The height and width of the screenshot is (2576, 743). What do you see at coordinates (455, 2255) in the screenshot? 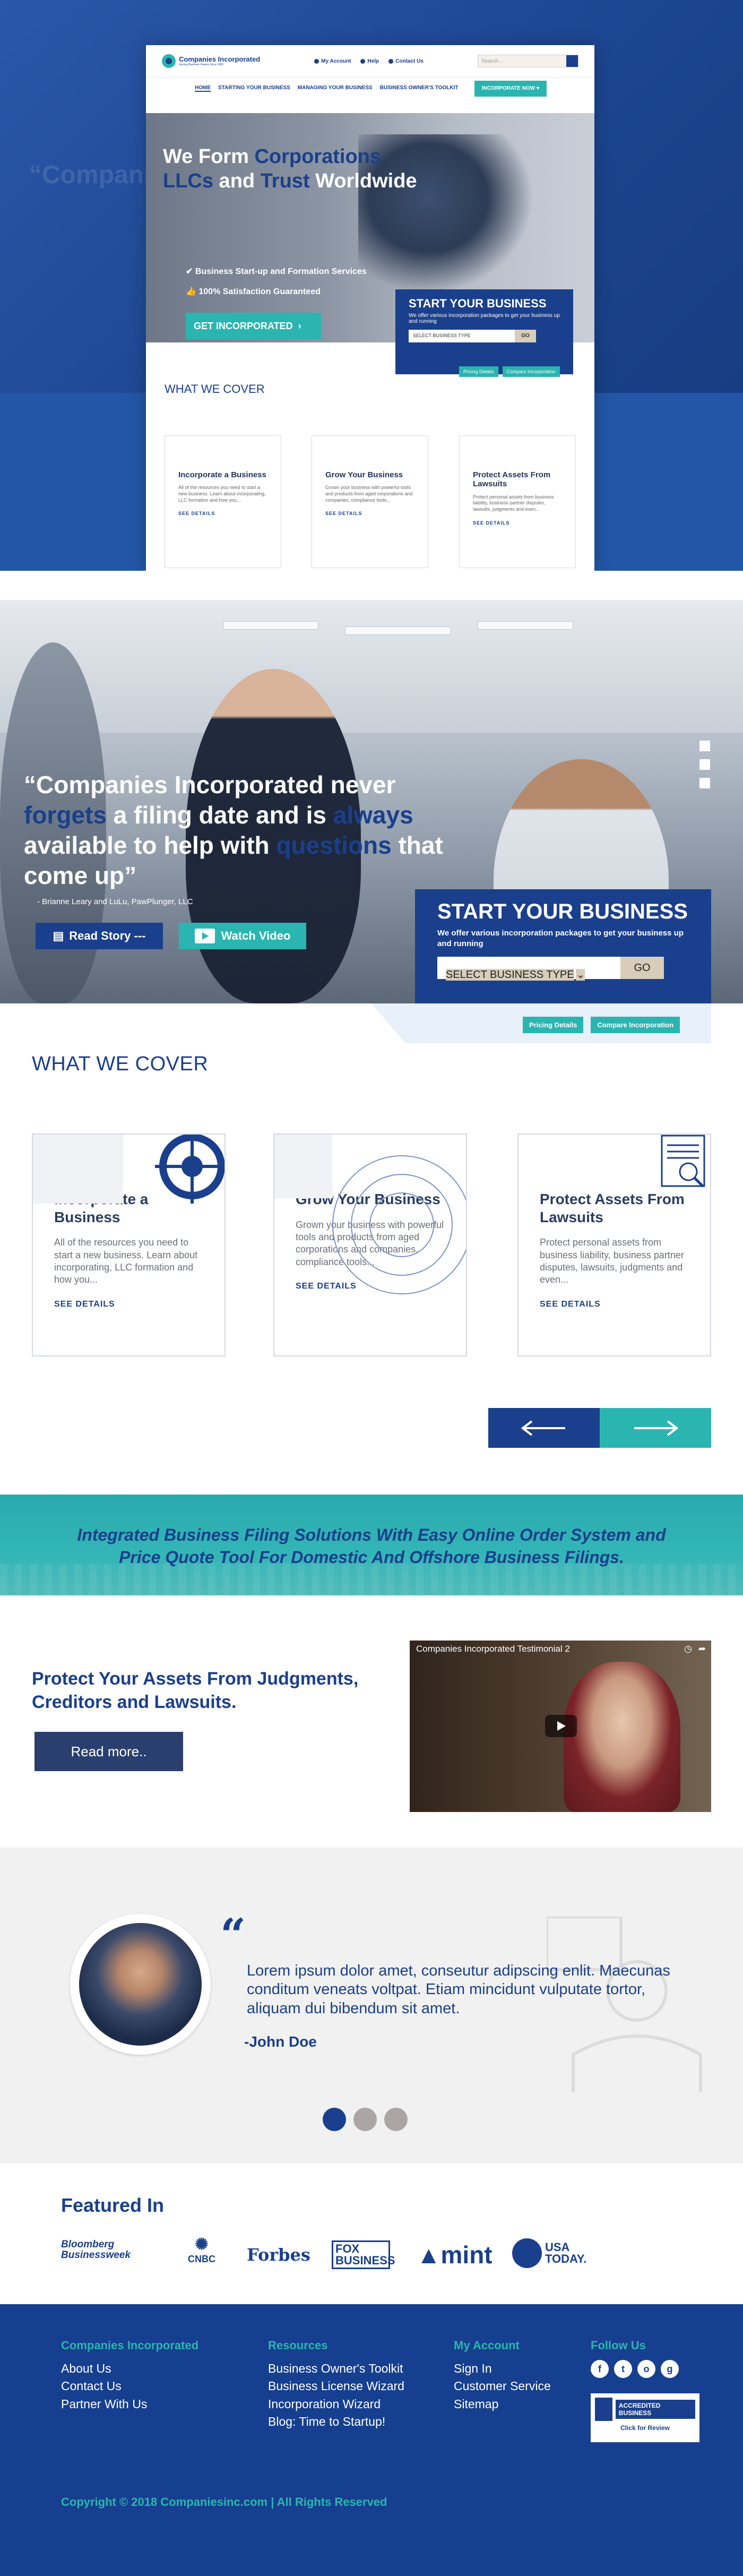
I see `mint-logo: ▲mint` at bounding box center [455, 2255].